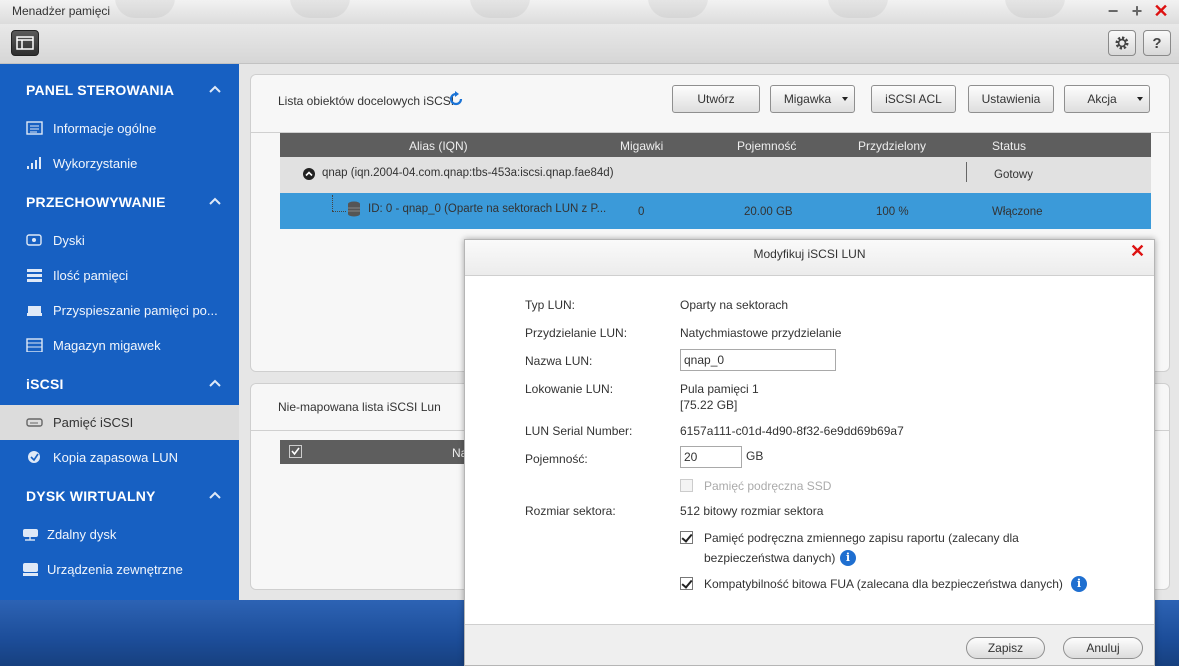  I want to click on column-status: Status, so click(1009, 146).